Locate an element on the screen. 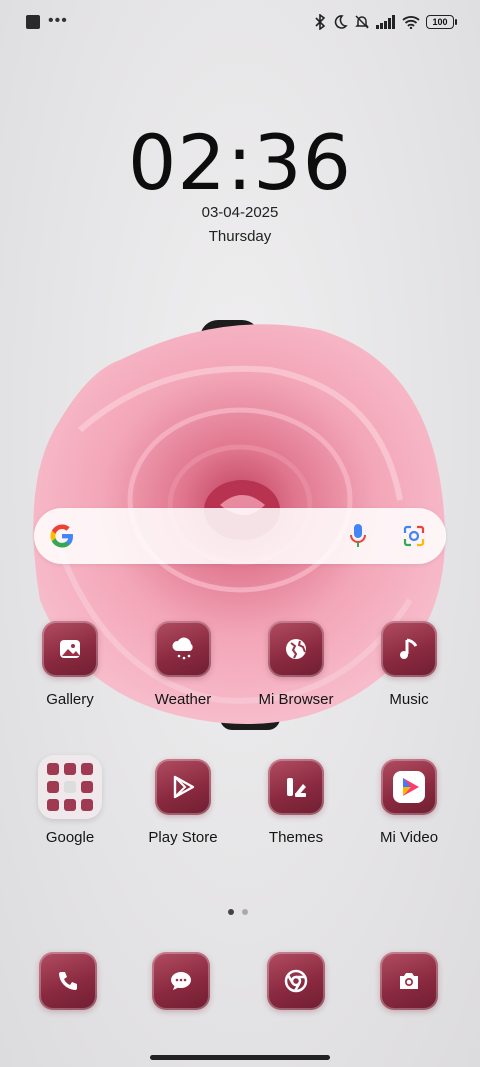  app-themes: Themes is located at coordinates (296, 802).